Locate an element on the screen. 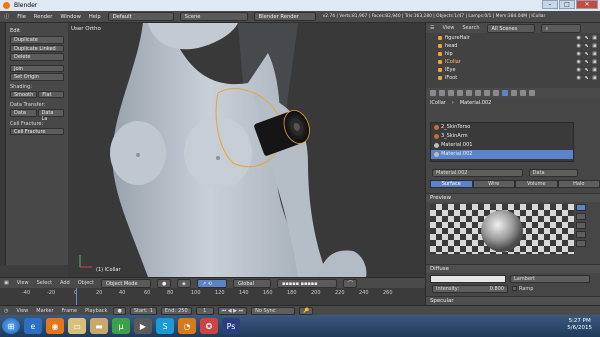 The height and width of the screenshot is (337, 600). menu-render: Render is located at coordinates (43, 17).